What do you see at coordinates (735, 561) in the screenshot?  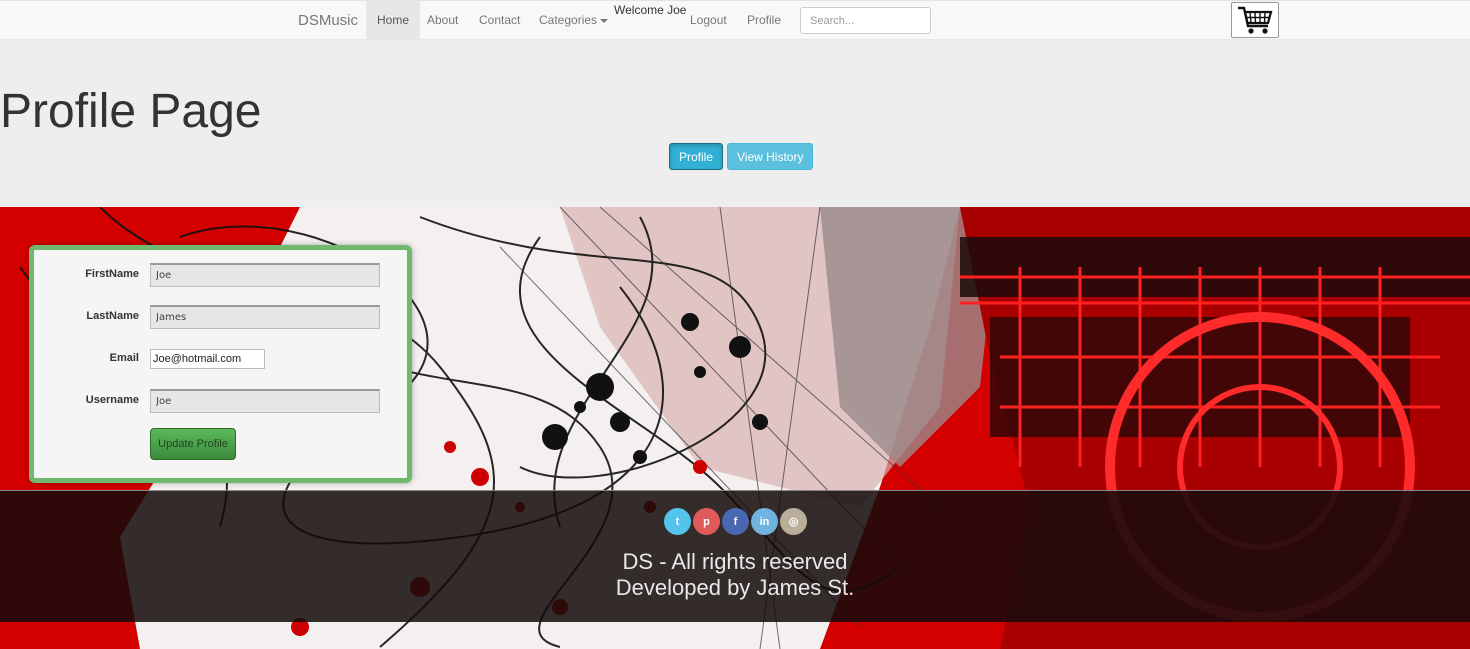 I see `copyright-text: DS - All rights reserved` at bounding box center [735, 561].